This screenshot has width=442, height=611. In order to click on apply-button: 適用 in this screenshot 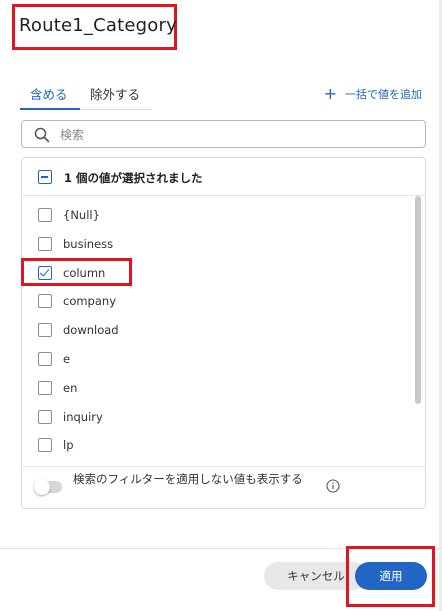, I will do `click(391, 576)`.